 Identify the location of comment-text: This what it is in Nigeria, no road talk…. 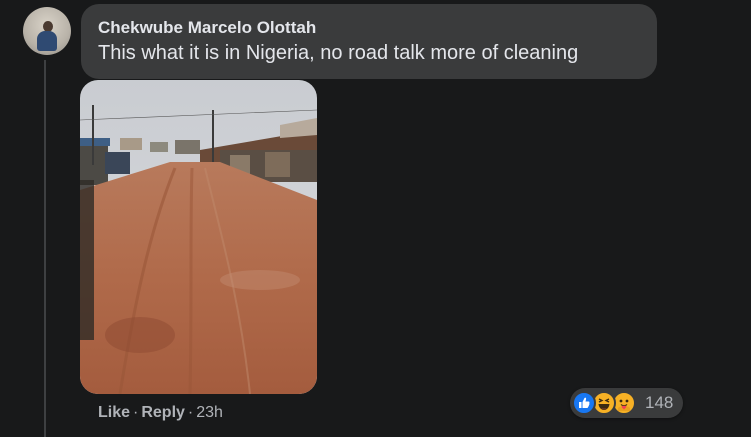
(338, 53).